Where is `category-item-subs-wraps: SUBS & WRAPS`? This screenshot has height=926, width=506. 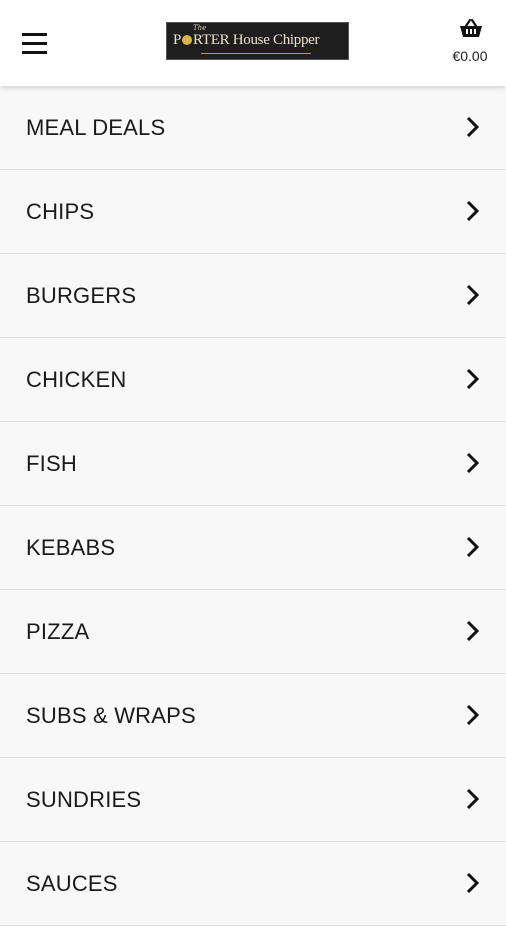
category-item-subs-wraps: SUBS & WRAPS is located at coordinates (253, 716).